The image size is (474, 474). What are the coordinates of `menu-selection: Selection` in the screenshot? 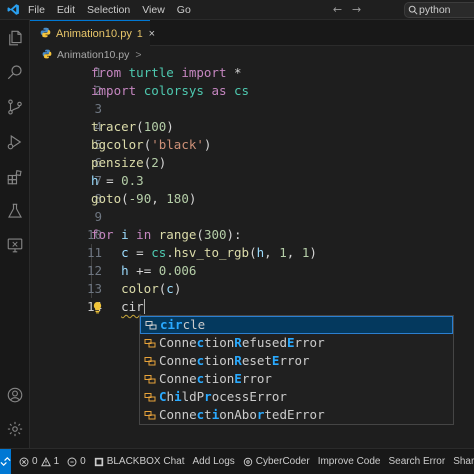 It's located at (108, 10).